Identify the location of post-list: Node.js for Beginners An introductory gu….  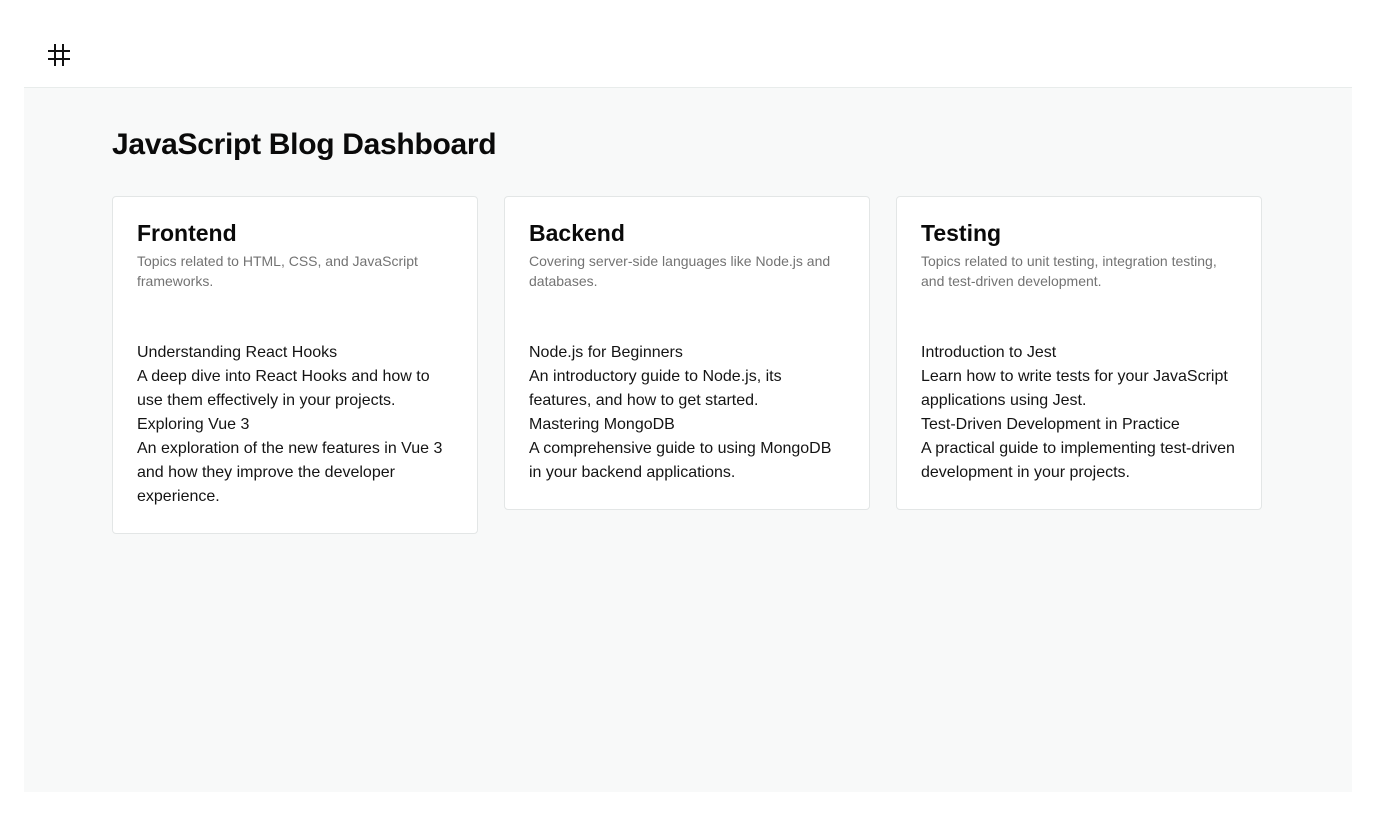
(687, 413).